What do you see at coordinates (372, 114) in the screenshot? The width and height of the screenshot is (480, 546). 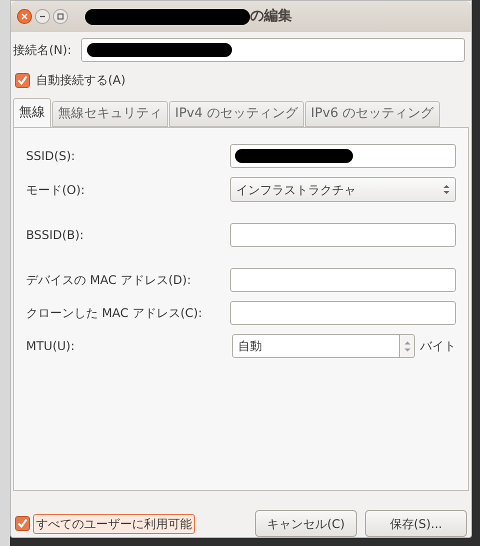 I see `tab: IPv6 のセッティング` at bounding box center [372, 114].